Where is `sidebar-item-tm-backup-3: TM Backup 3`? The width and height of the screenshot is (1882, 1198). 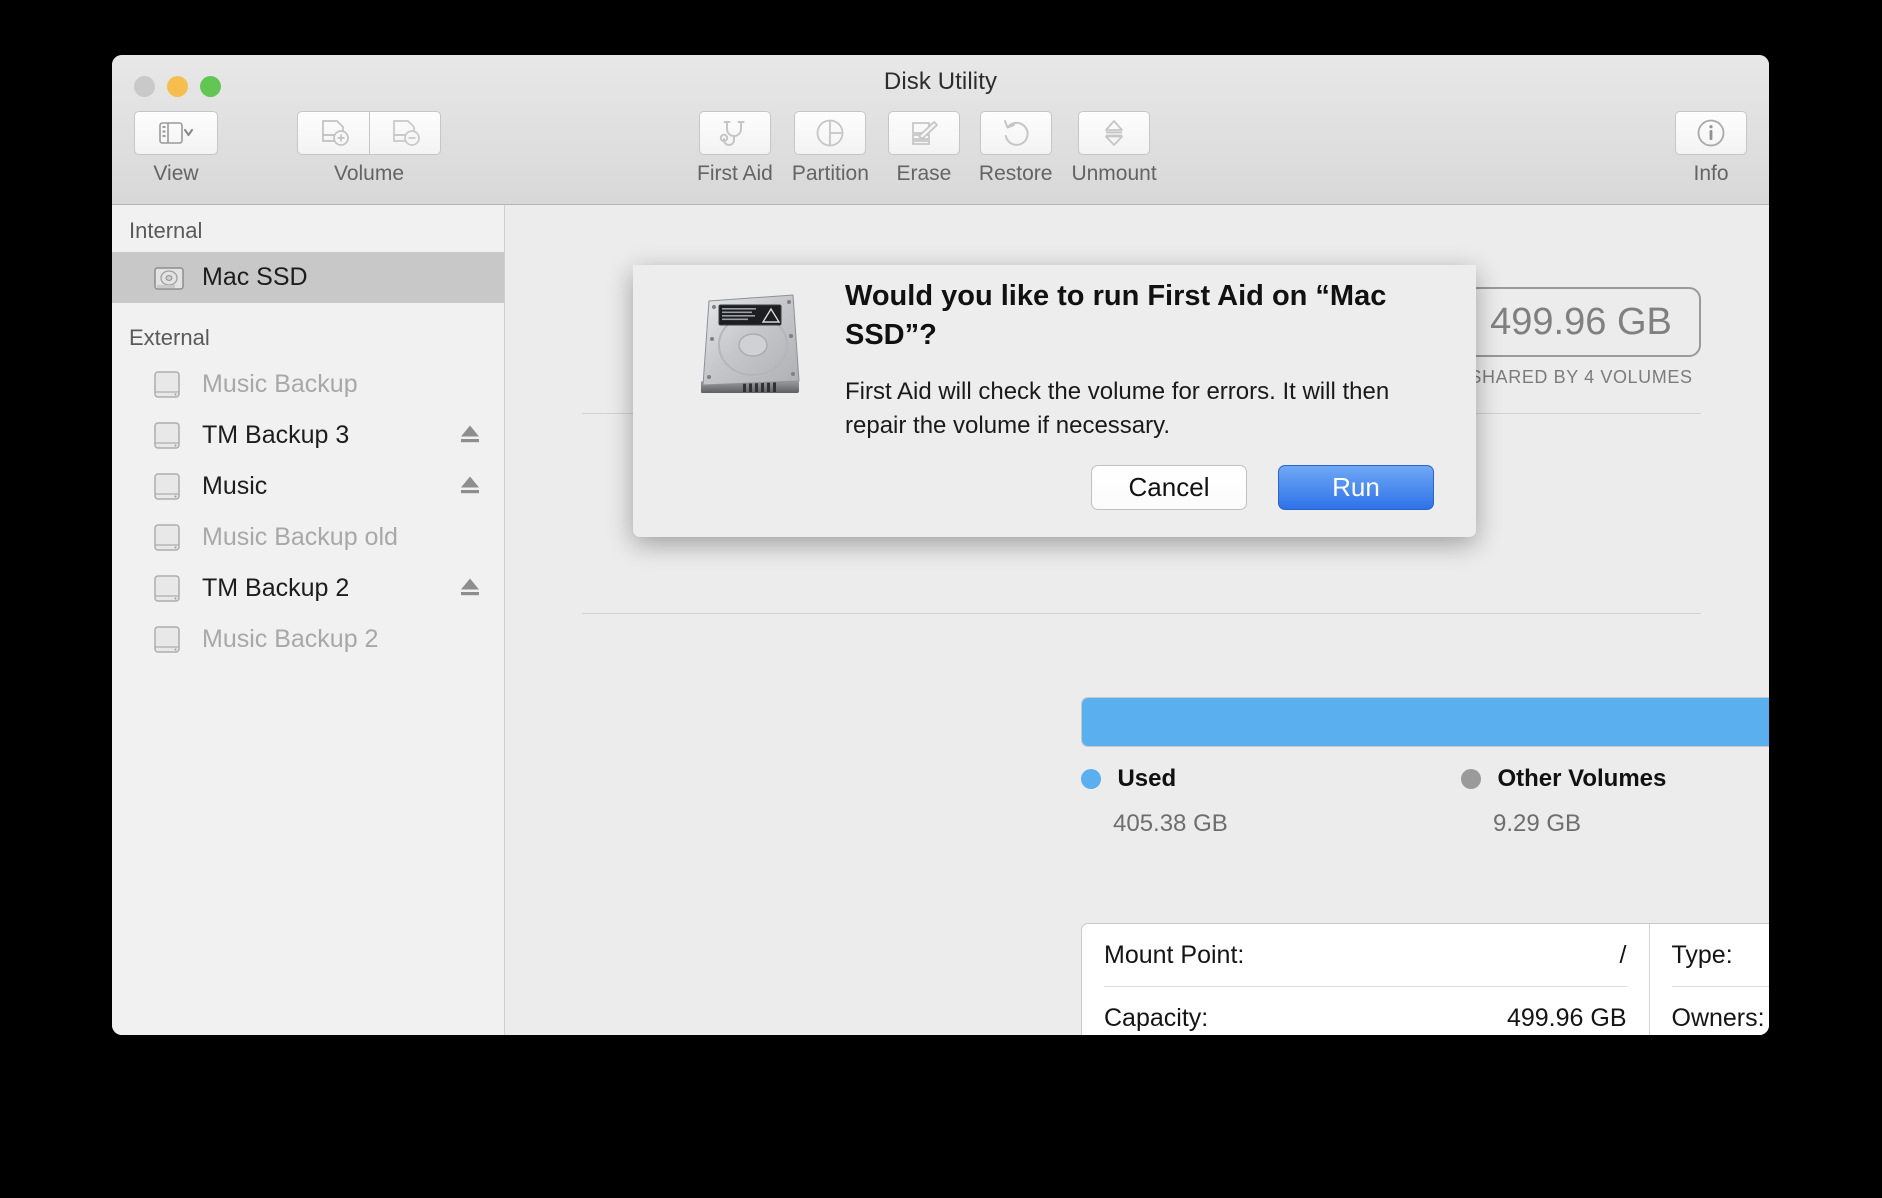
sidebar-item-tm-backup-3: TM Backup 3 is located at coordinates (308, 435).